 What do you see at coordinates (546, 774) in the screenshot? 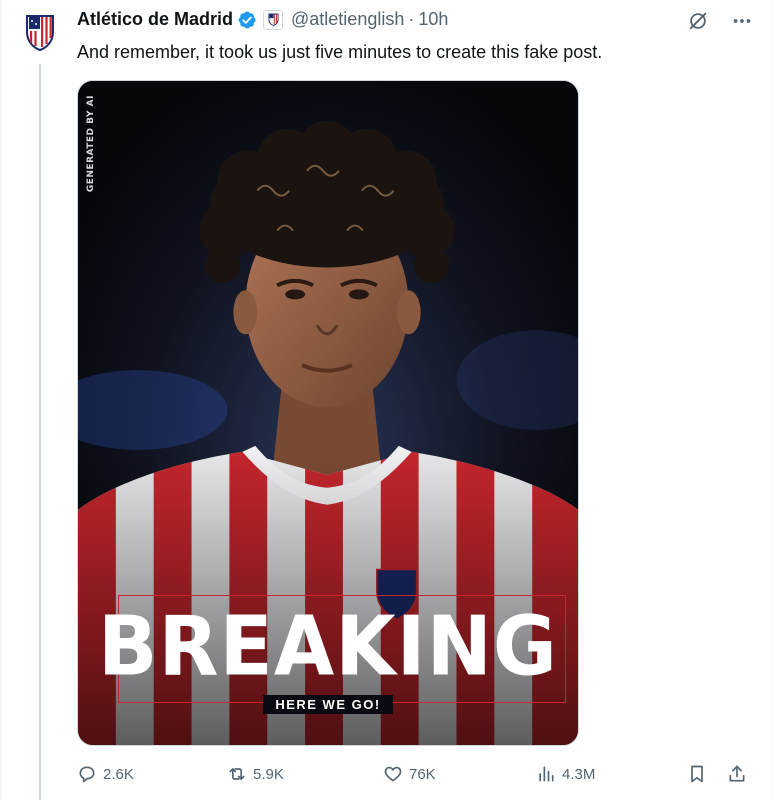
I see `views-icon` at bounding box center [546, 774].